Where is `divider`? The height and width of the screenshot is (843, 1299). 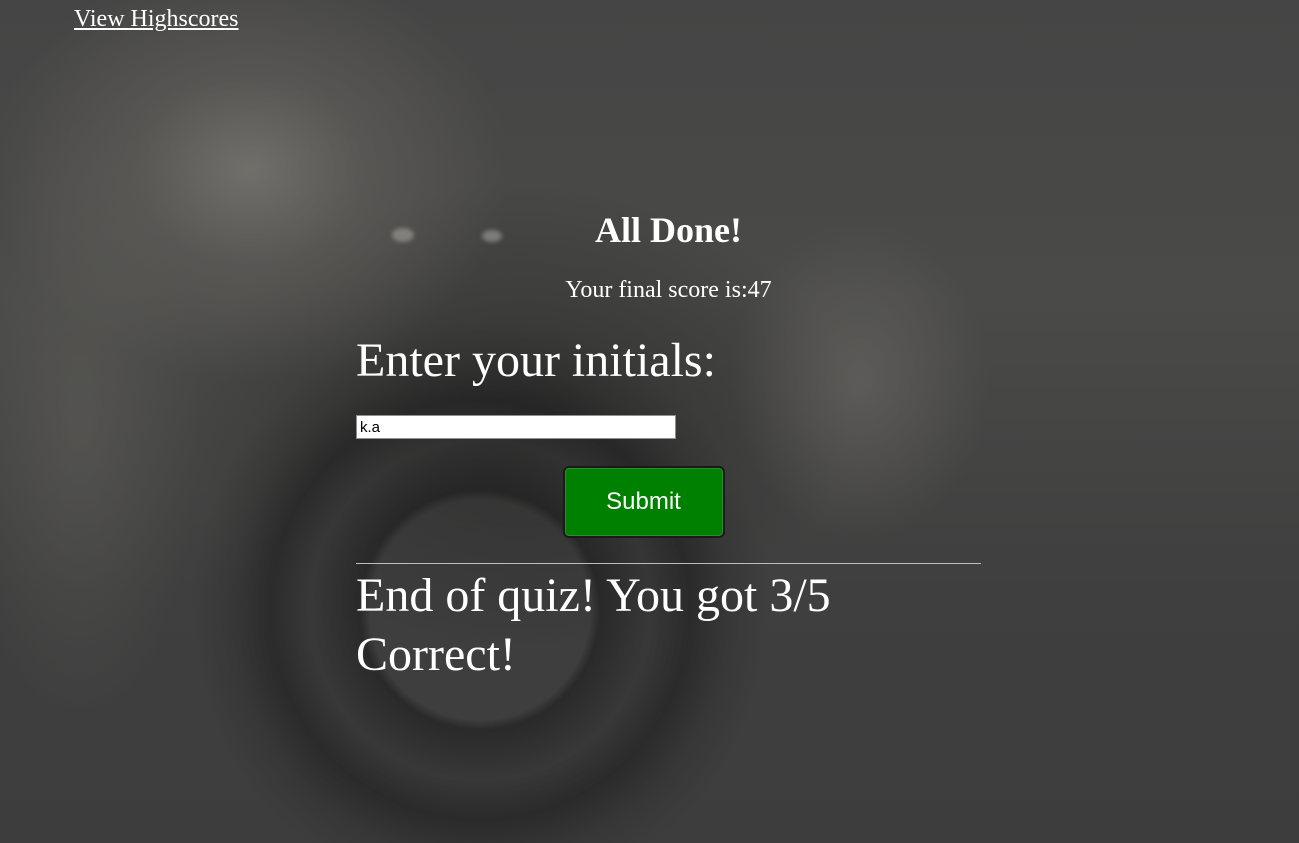
divider is located at coordinates (668, 563).